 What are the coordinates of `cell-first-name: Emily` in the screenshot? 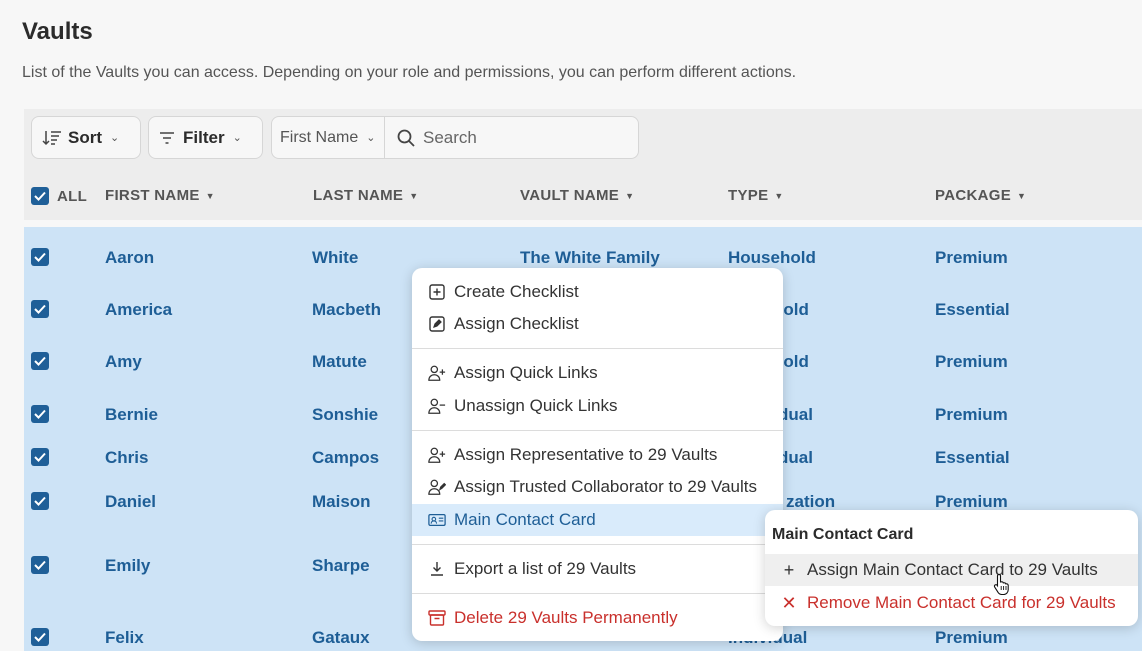 It's located at (127, 566).